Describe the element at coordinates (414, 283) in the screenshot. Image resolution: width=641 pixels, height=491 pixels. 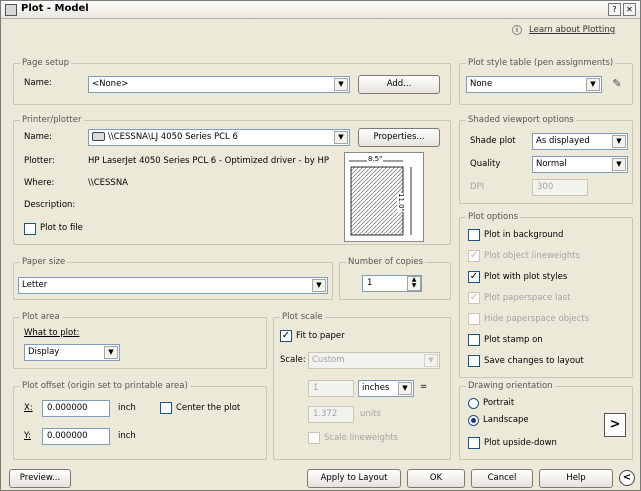
I see `copies-spinner: ▲ ▼` at that location.